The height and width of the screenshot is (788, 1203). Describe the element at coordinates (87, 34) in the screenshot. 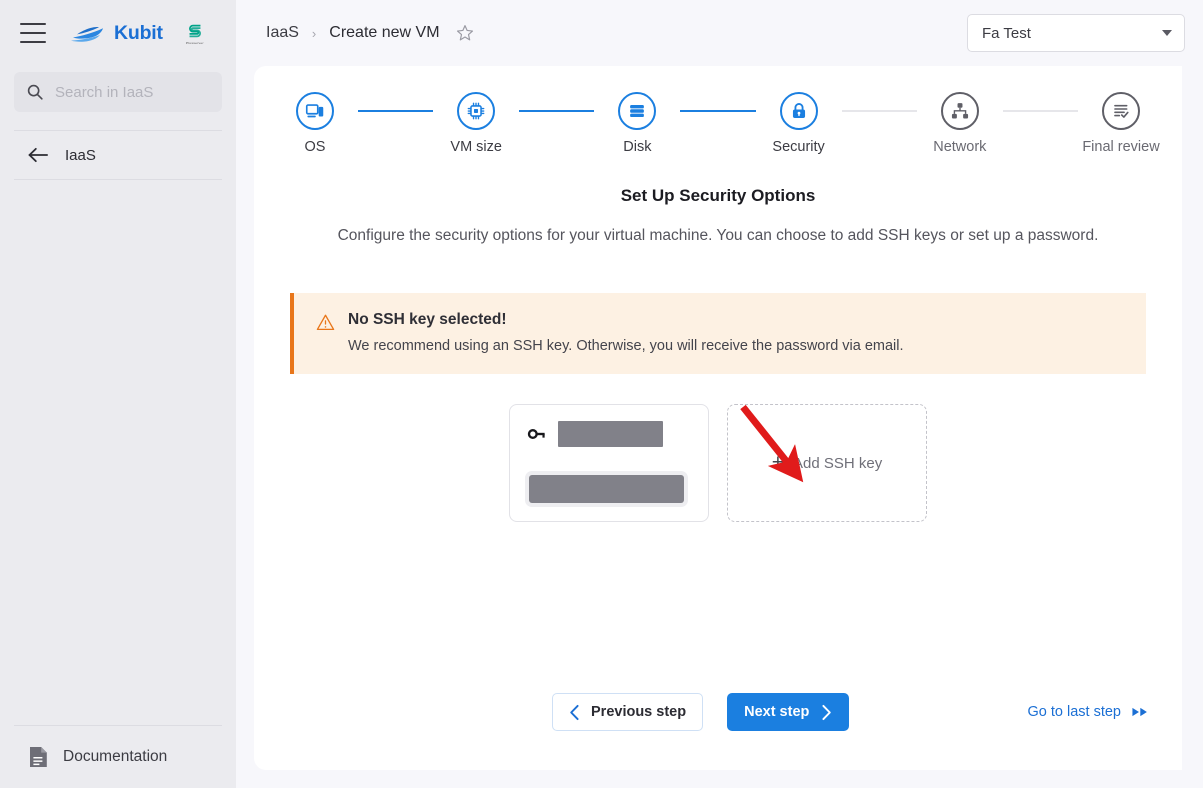

I see `kubit-boat-logo-icon` at that location.